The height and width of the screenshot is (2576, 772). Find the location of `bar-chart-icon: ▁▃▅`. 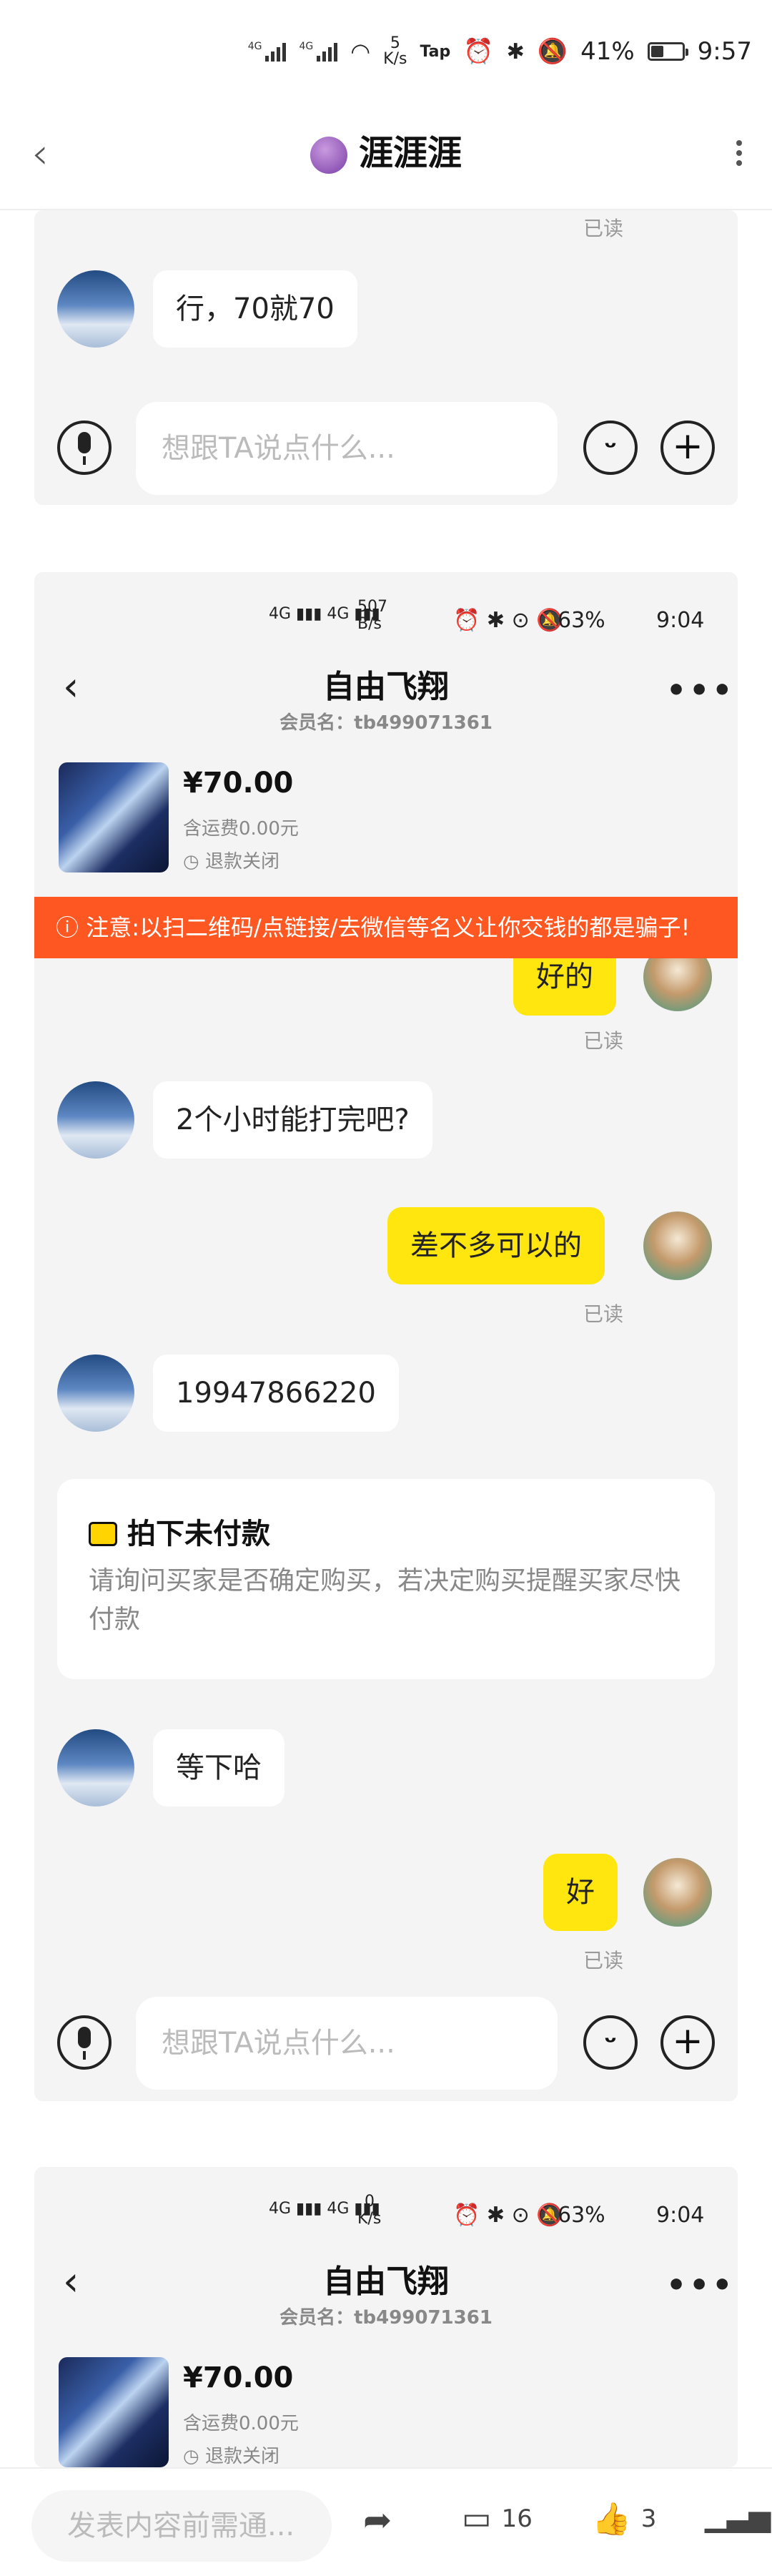

bar-chart-icon: ▁▃▅ is located at coordinates (738, 2517).